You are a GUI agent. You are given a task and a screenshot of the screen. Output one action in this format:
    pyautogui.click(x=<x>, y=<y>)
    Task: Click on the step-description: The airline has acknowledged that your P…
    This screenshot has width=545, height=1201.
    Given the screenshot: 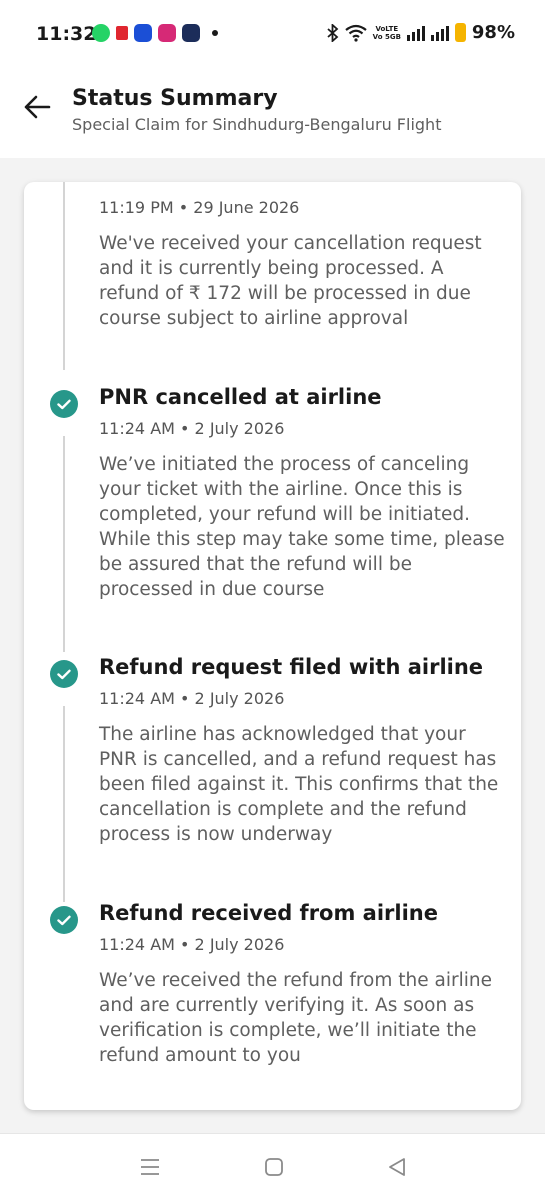 What is the action you would take?
    pyautogui.click(x=299, y=784)
    